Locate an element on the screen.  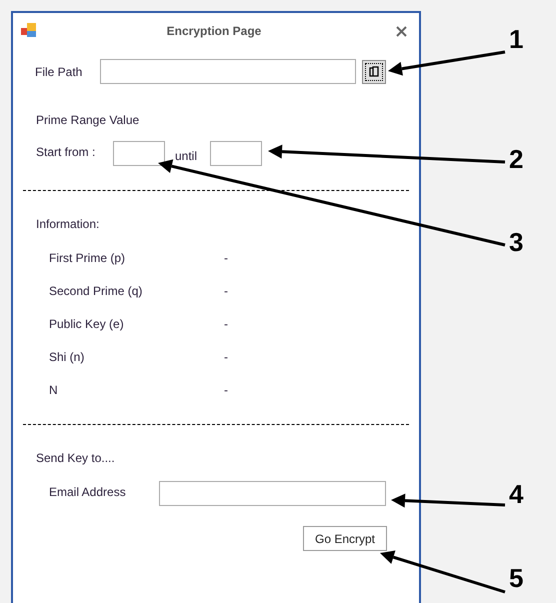
start-value-field is located at coordinates (139, 153).